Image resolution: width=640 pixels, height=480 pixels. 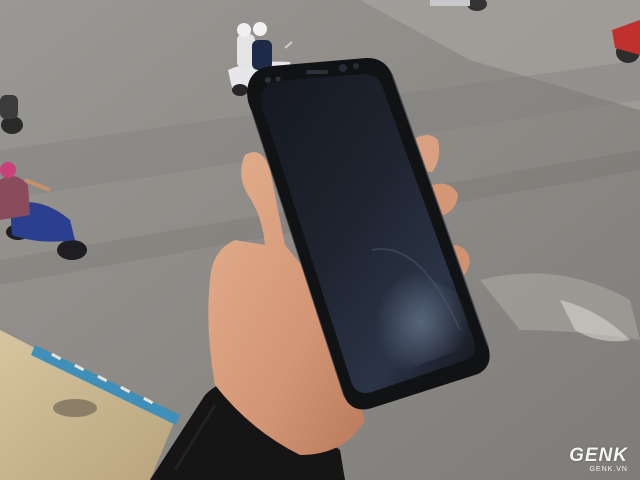 What do you see at coordinates (75, 408) in the screenshot?
I see `ledge-stain` at bounding box center [75, 408].